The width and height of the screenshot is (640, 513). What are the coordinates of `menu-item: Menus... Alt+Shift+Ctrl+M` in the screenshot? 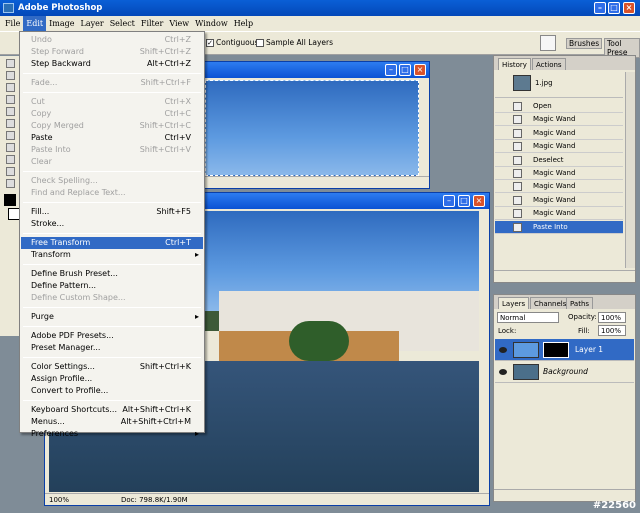 It's located at (112, 422).